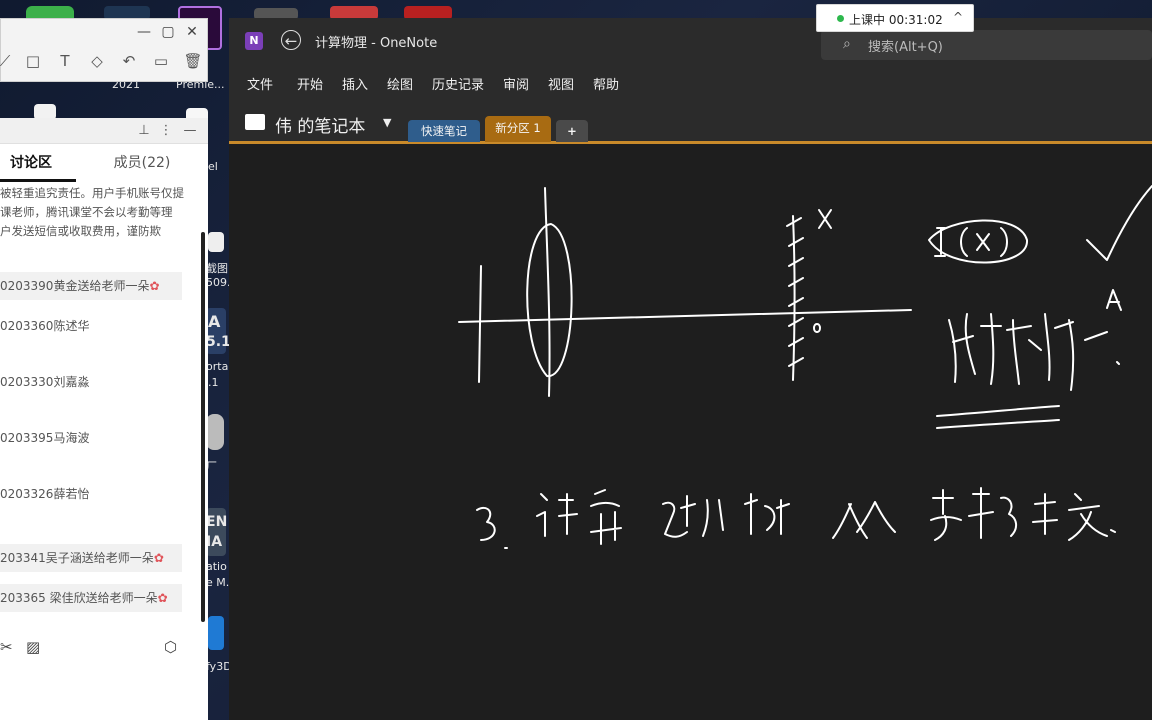 The image size is (1152, 720). Describe the element at coordinates (840, 18) in the screenshot. I see `live-indicator-icon` at that location.